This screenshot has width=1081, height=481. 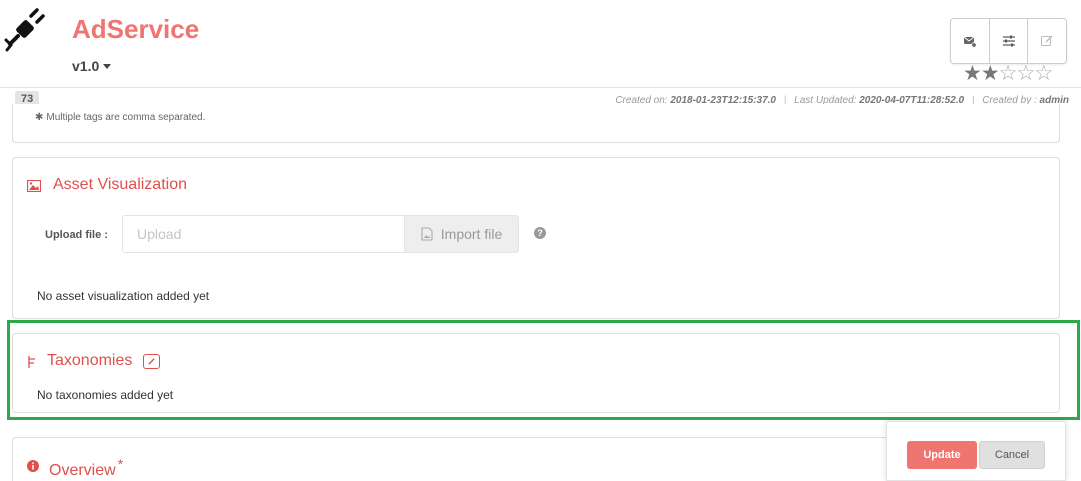 I want to click on edit-icon, so click(x=1047, y=40).